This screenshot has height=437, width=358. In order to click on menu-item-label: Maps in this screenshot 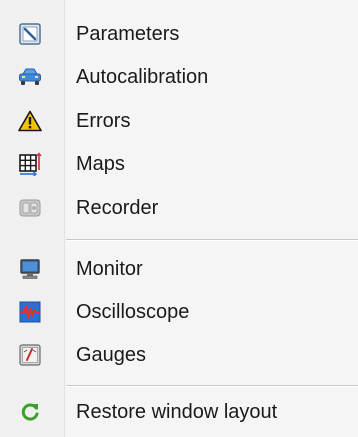, I will do `click(100, 164)`.